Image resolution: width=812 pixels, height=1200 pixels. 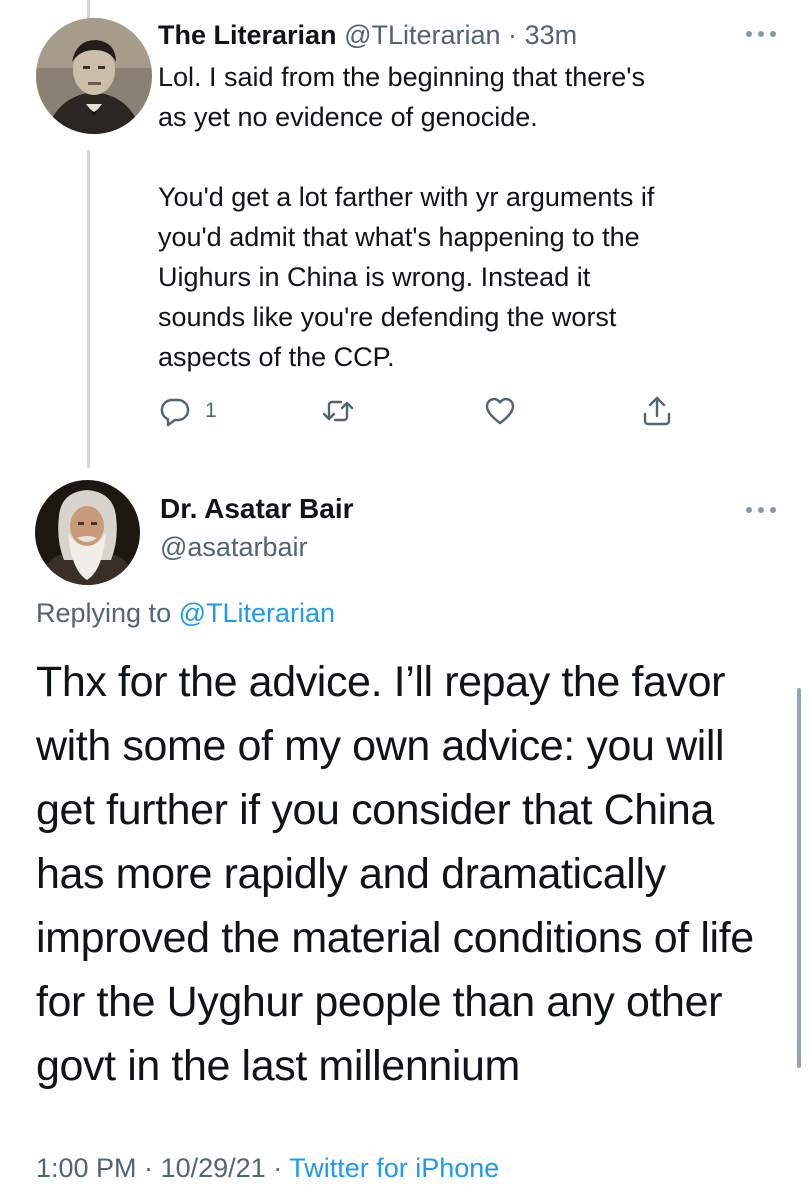 What do you see at coordinates (422, 35) in the screenshot?
I see `parent-handle: @TLiterarian` at bounding box center [422, 35].